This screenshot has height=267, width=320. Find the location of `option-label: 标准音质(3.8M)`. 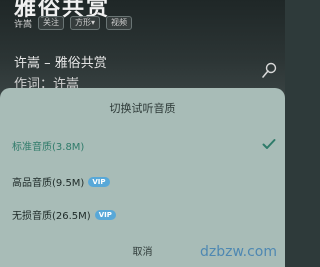

option-label: 标准音质(3.8M) is located at coordinates (48, 147).